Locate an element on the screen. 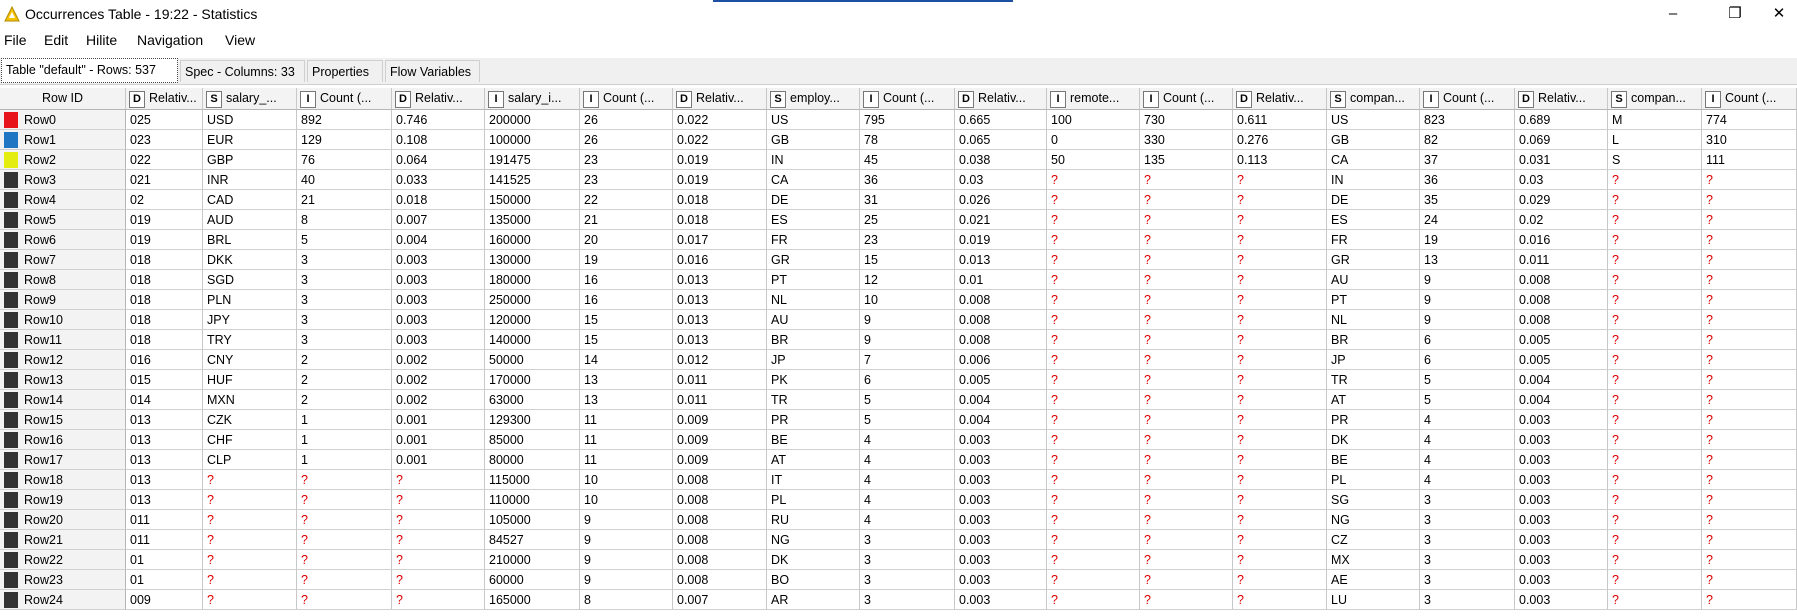  table-cell: 19 is located at coordinates (1467, 240).